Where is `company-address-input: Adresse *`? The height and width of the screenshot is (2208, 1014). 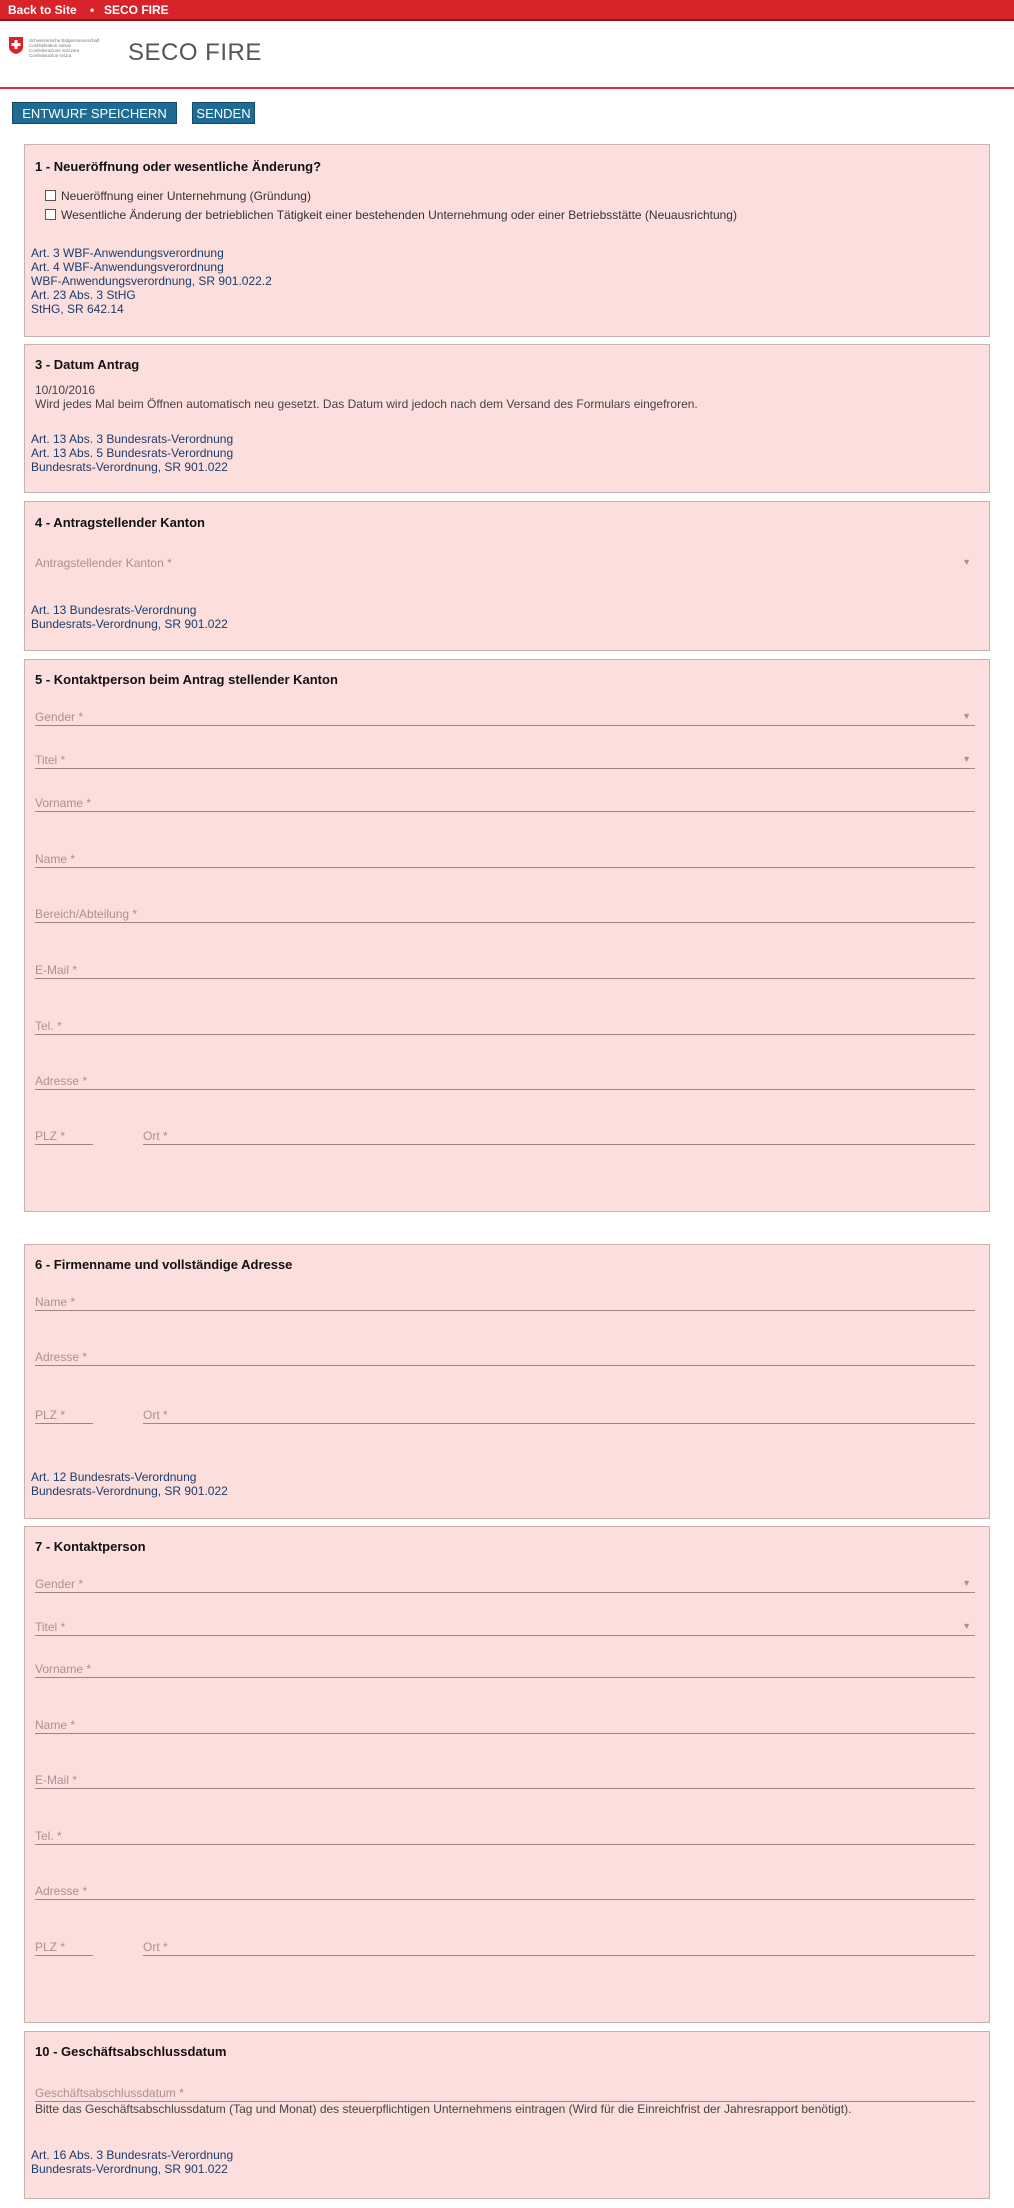 company-address-input: Adresse * is located at coordinates (505, 1358).